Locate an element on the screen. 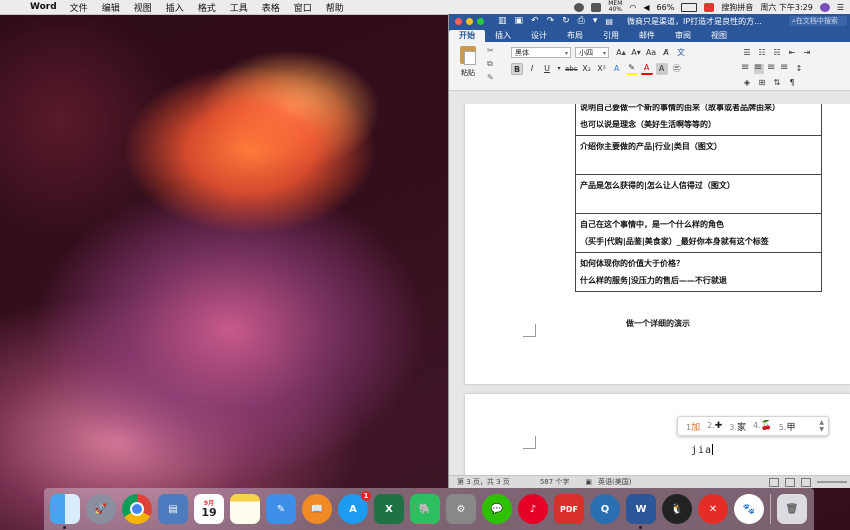 This screenshot has height=530, width=850. launchpad-icon: 🚀 is located at coordinates (101, 509).